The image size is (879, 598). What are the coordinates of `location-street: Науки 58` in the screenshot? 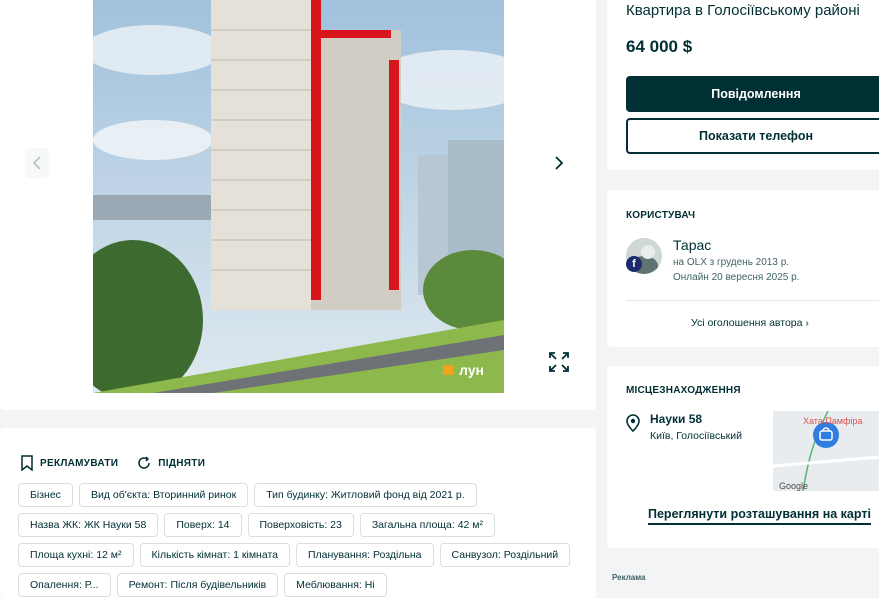 It's located at (676, 419).